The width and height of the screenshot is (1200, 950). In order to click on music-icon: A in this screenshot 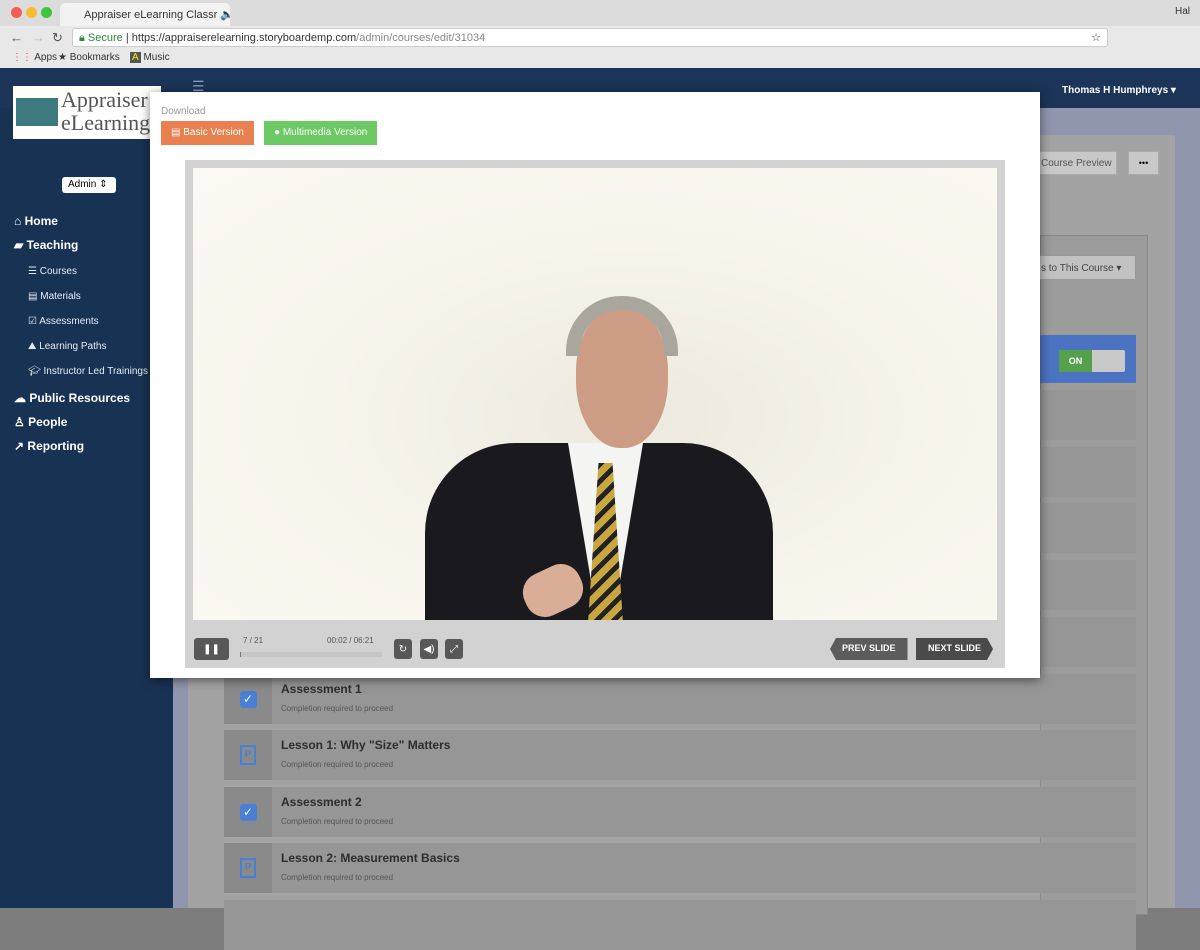, I will do `click(135, 57)`.